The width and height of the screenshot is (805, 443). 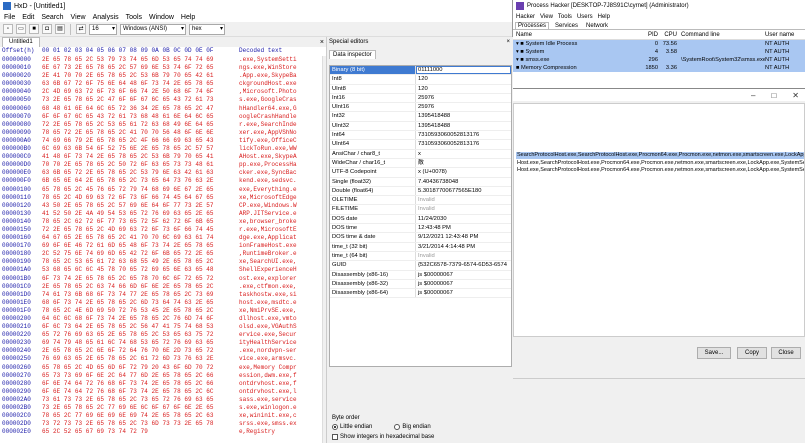 I want to click on data-inspector-row: AnsiChar / char8_t x, so click(x=420, y=154).